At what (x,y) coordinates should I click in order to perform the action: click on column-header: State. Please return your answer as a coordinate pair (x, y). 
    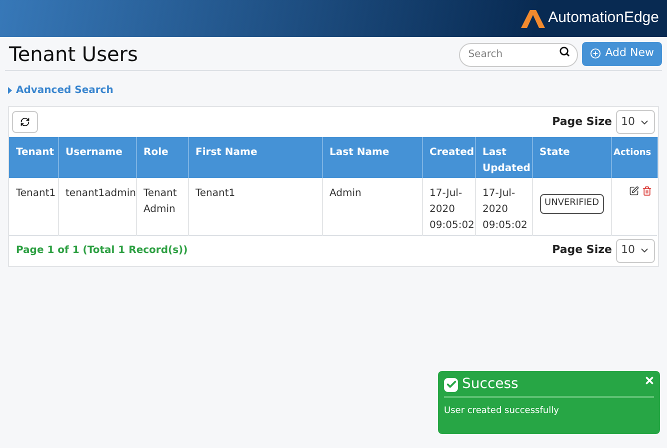
    Looking at the image, I should click on (571, 157).